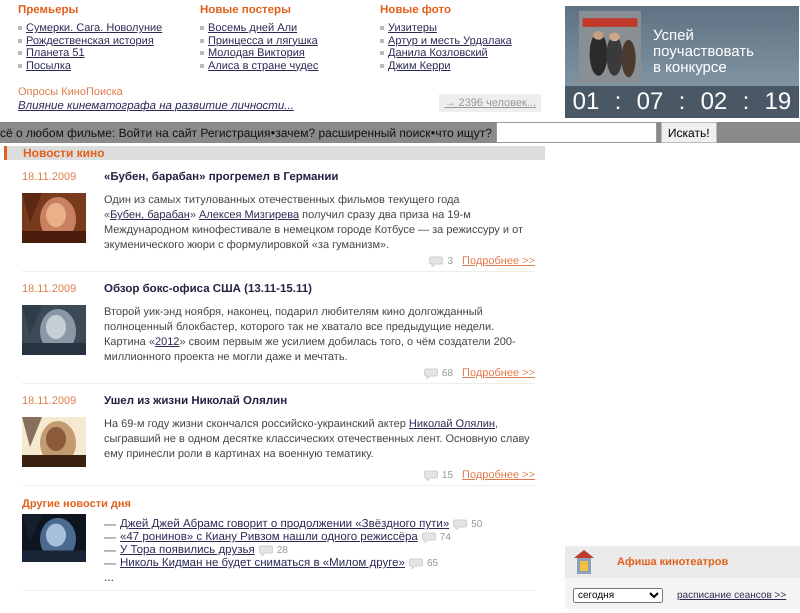 The height and width of the screenshot is (613, 800). Describe the element at coordinates (412, 28) in the screenshot. I see `list-link: Уизитеры` at that location.